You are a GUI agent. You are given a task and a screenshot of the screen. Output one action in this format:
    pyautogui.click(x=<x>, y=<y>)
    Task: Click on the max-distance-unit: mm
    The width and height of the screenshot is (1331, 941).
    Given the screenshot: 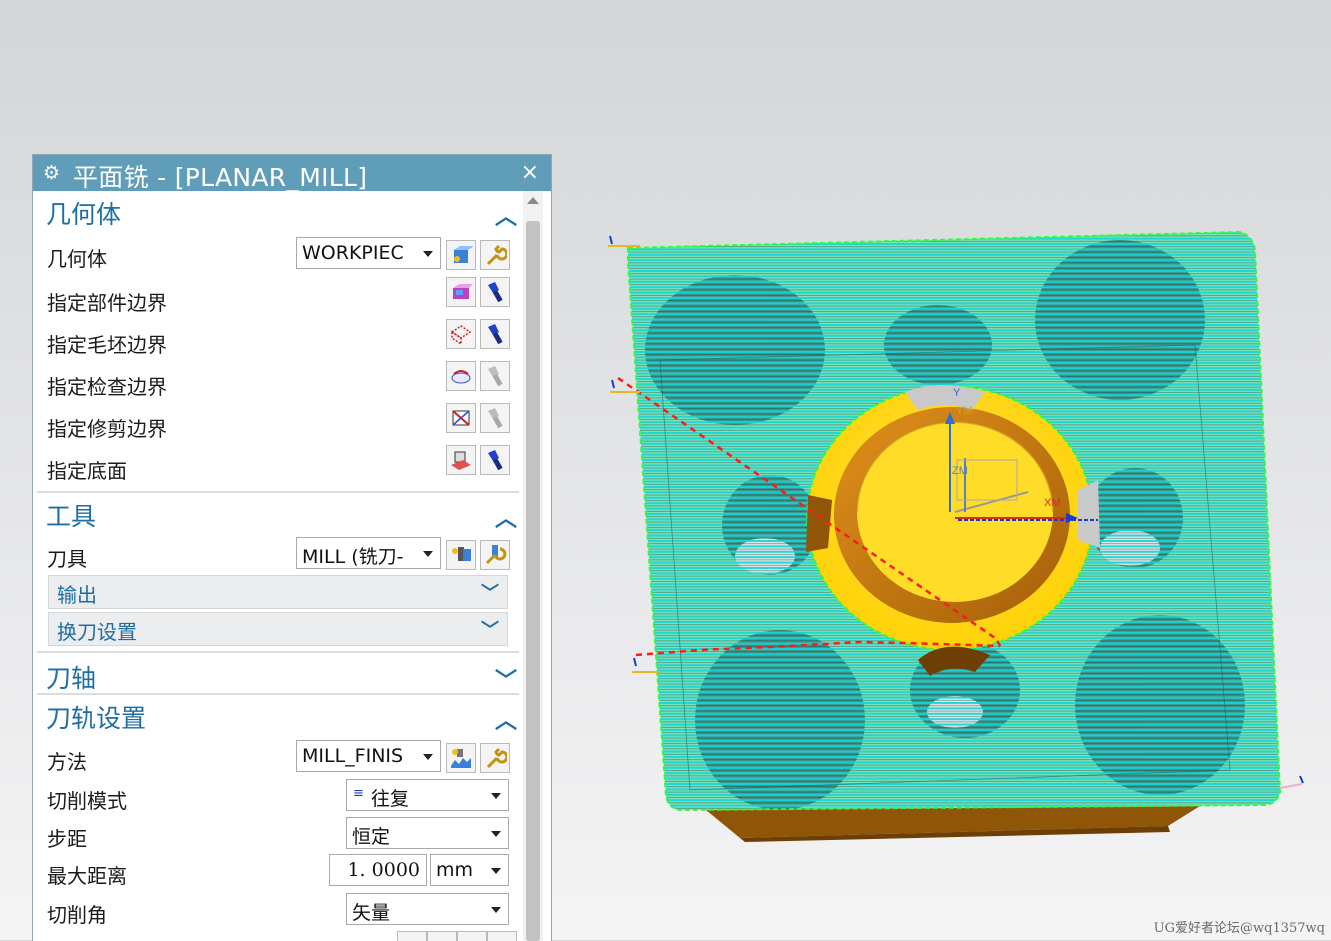 What is the action you would take?
    pyautogui.click(x=455, y=870)
    